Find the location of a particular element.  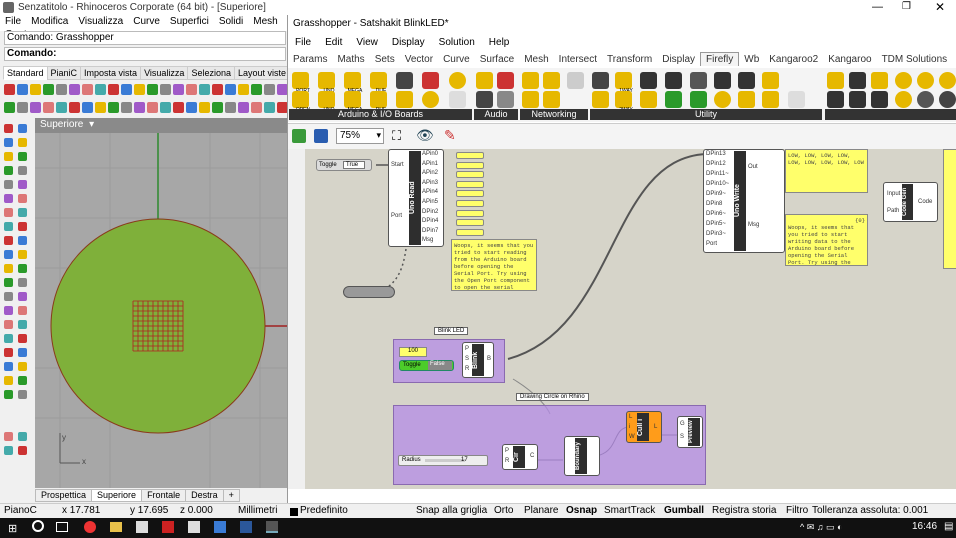

two-way-icon: 2WAY is located at coordinates (624, 102).